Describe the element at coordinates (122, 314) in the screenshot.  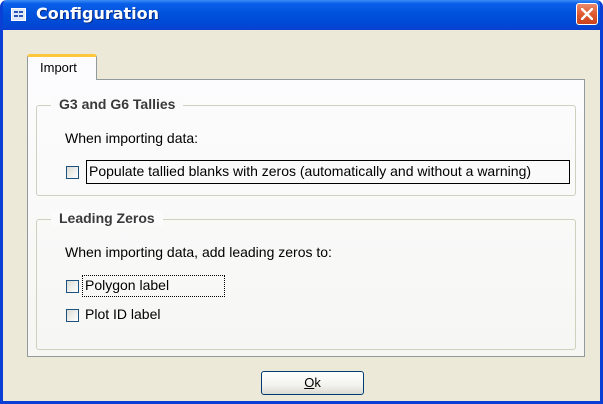
I see `plot-id-label-text: Plot ID label` at that location.